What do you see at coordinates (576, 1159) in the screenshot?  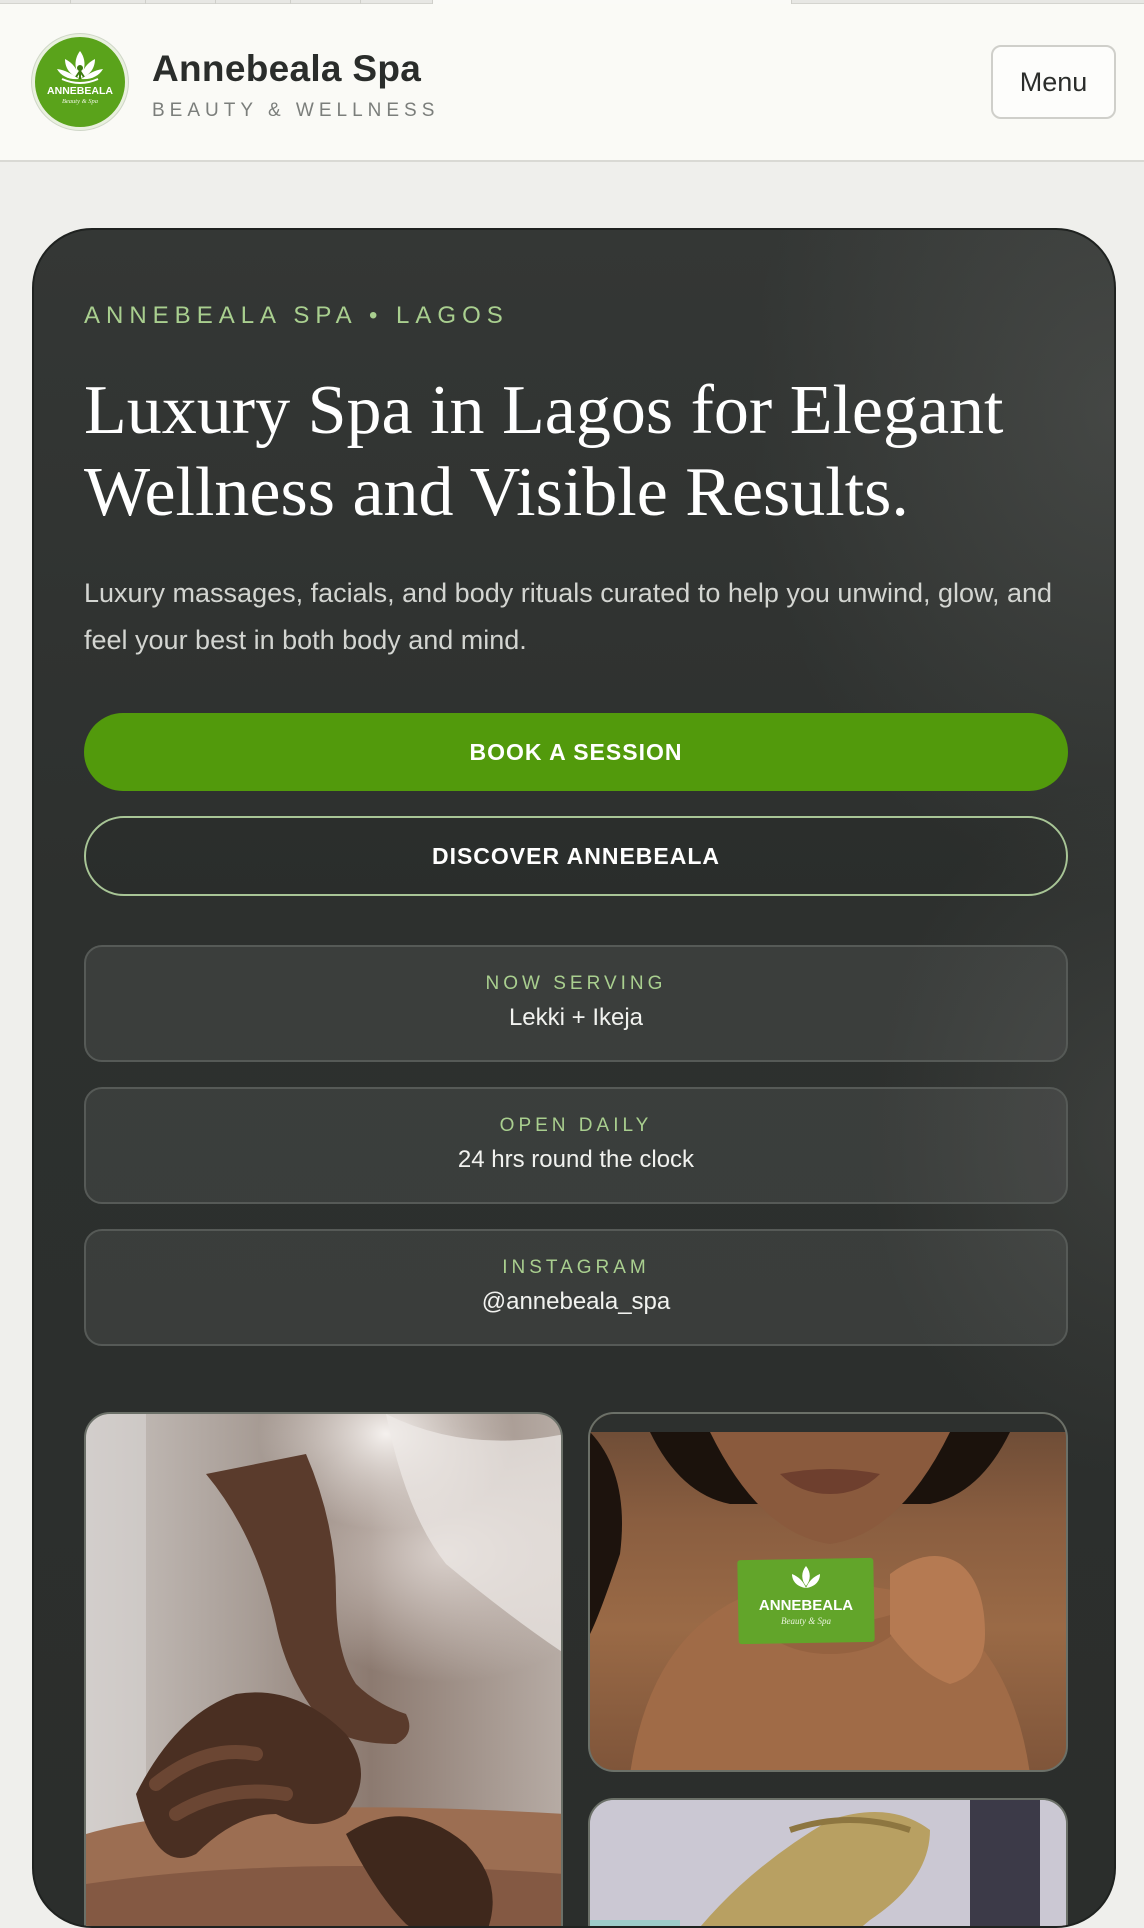 I see `info-card-value: 24 hrs round the clock` at bounding box center [576, 1159].